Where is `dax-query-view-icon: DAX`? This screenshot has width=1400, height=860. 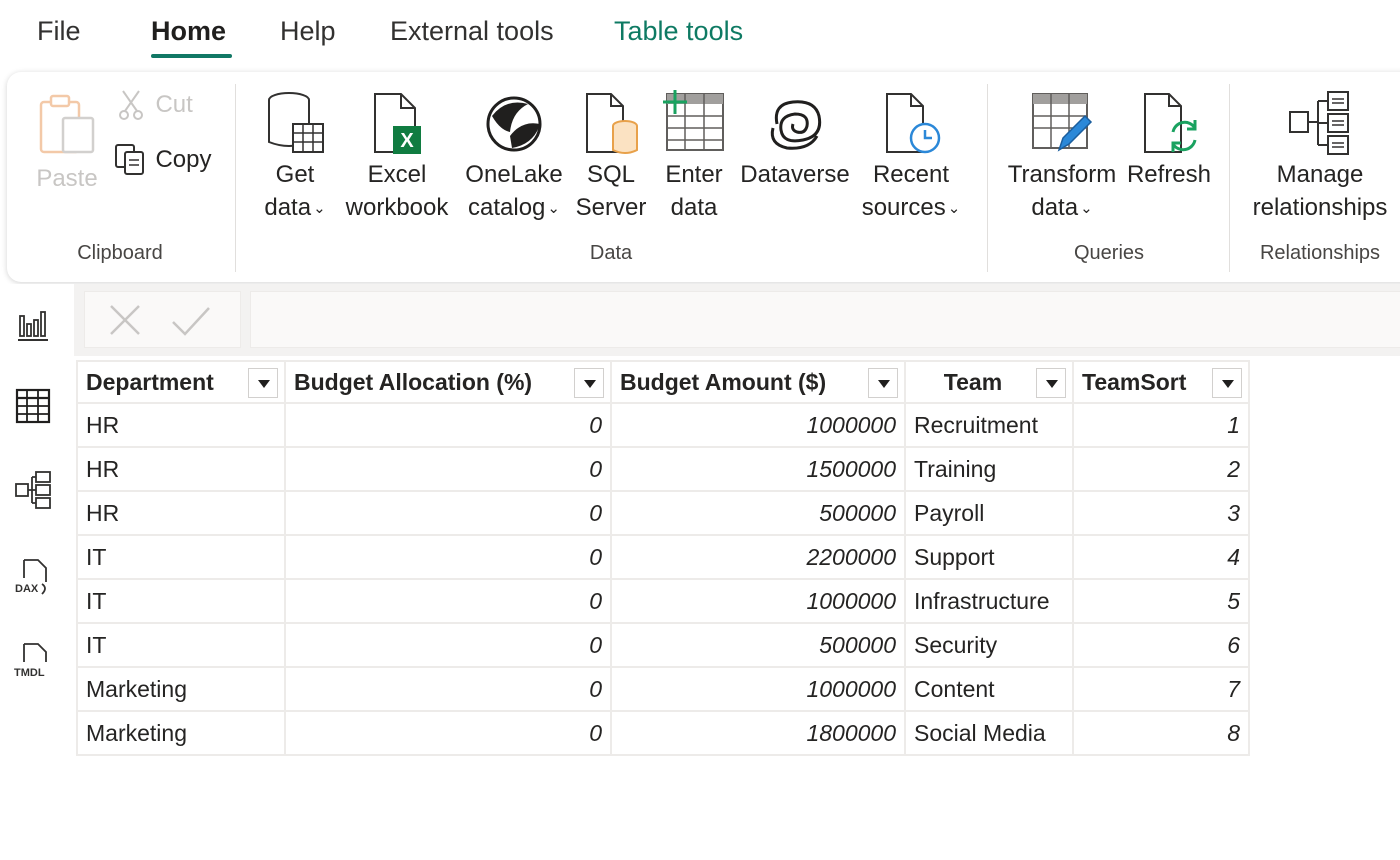 dax-query-view-icon: DAX is located at coordinates (33, 576).